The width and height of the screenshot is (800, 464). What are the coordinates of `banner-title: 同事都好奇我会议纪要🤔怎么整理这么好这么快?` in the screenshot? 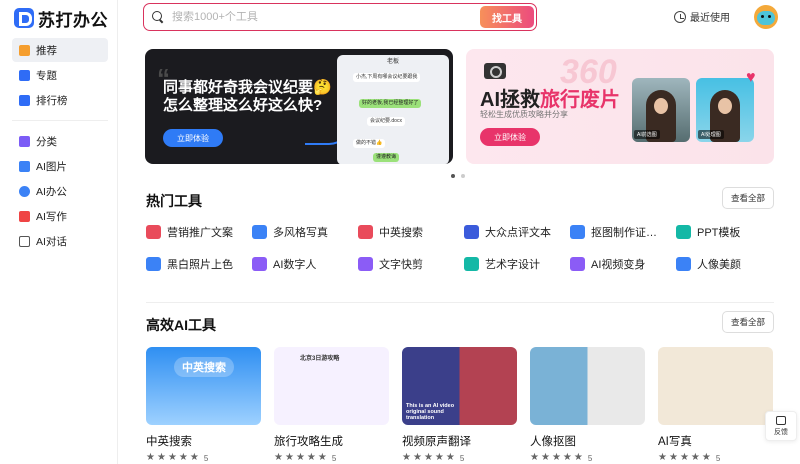 It's located at (247, 96).